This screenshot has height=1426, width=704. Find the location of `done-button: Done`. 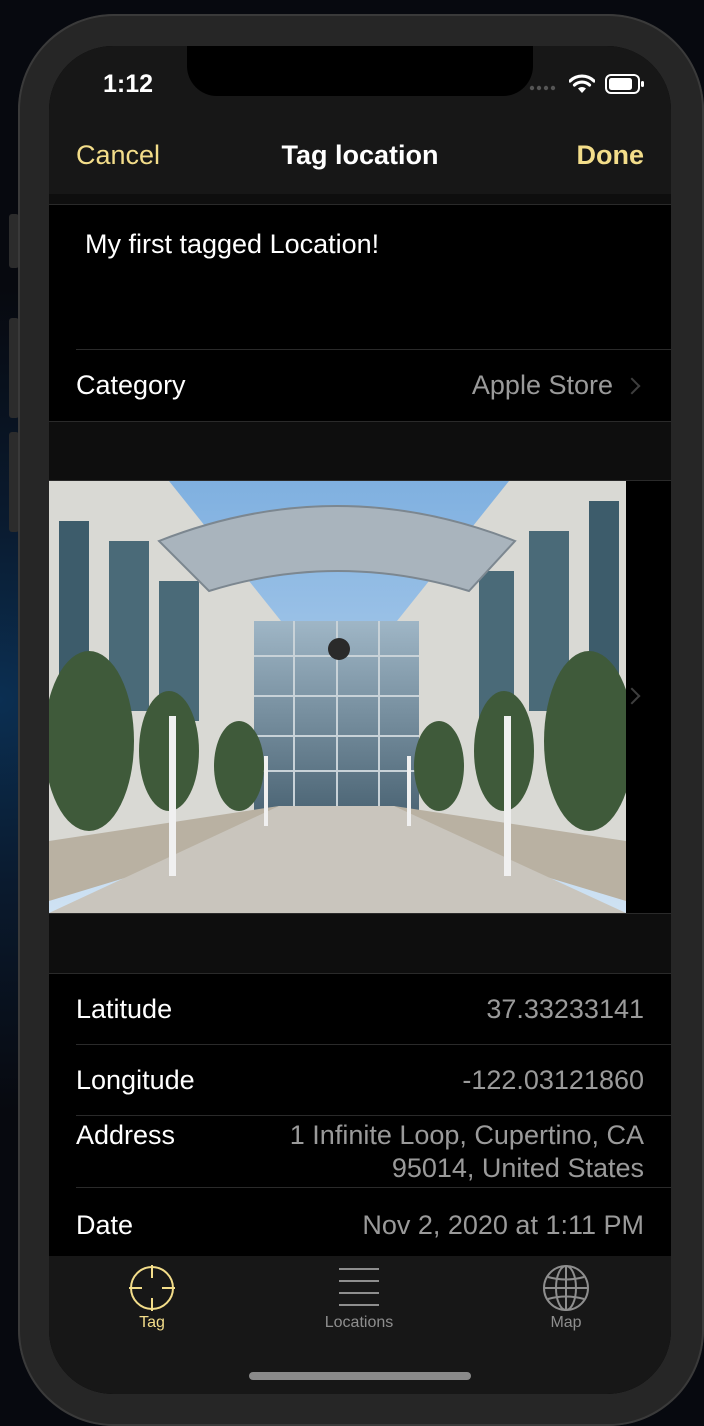

done-button: Done is located at coordinates (611, 155).